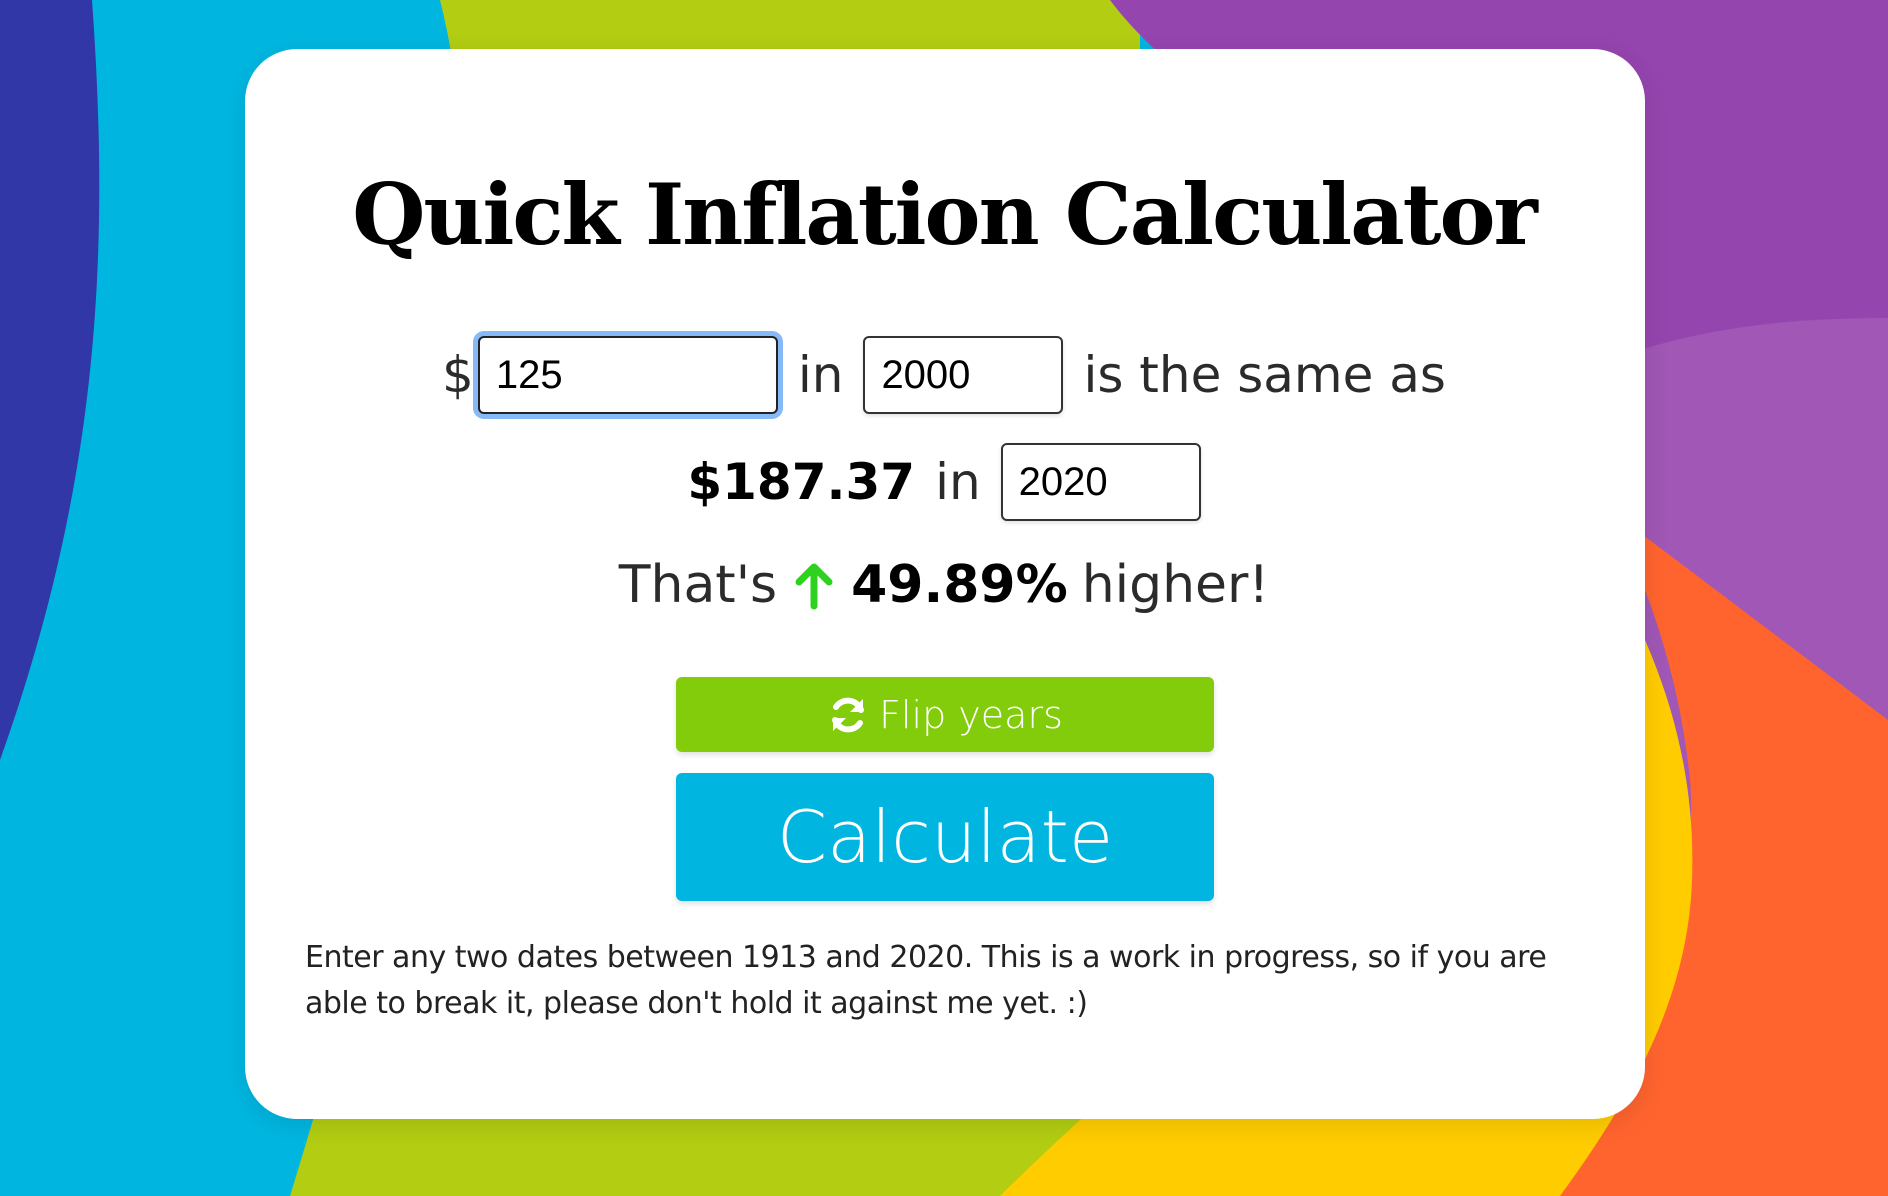 This screenshot has height=1196, width=1888. What do you see at coordinates (944, 214) in the screenshot?
I see `page-title: Quick Inflation Calculator` at bounding box center [944, 214].